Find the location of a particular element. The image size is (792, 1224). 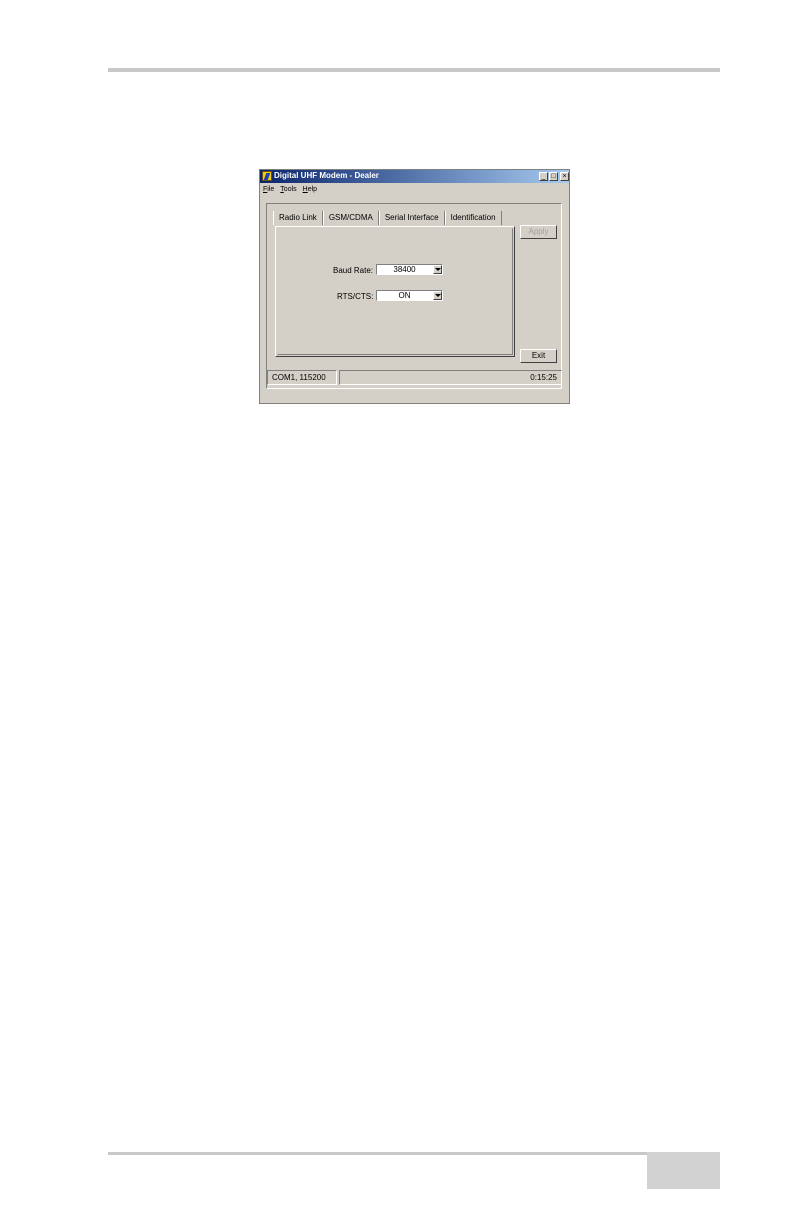

tab-radio-link: Radio Link is located at coordinates (298, 218).